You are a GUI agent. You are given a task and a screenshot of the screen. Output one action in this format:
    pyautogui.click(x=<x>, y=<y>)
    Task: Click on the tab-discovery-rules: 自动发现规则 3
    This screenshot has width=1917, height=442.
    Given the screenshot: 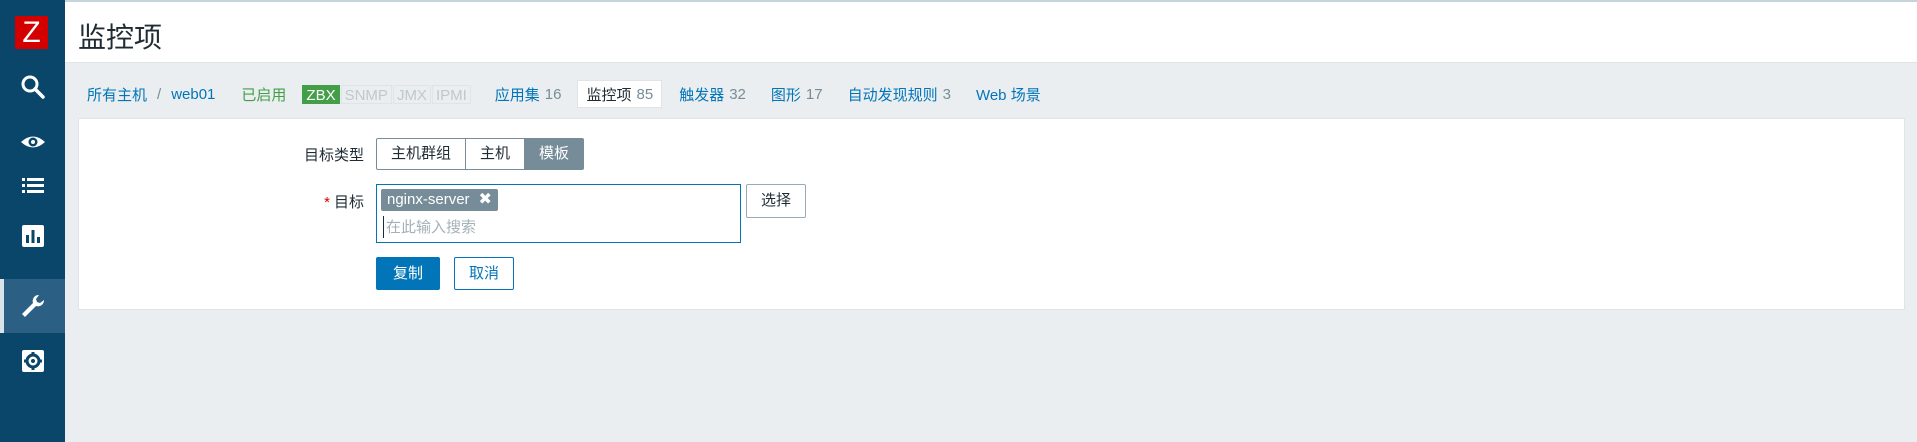 What is the action you would take?
    pyautogui.click(x=899, y=94)
    